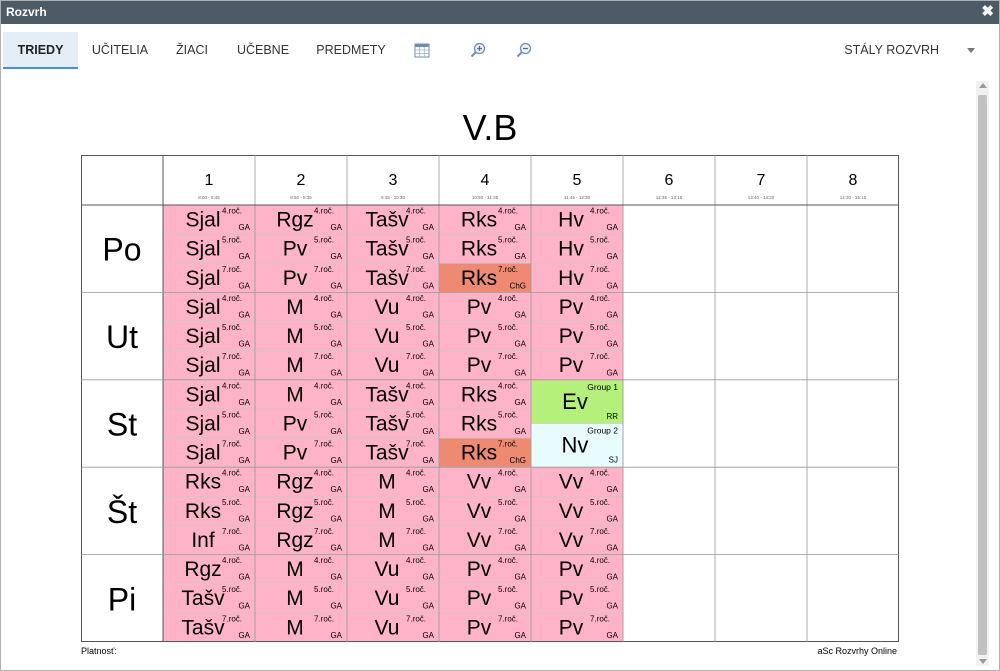 This screenshot has width=1000, height=671. I want to click on zoom-in-icon, so click(478, 50).